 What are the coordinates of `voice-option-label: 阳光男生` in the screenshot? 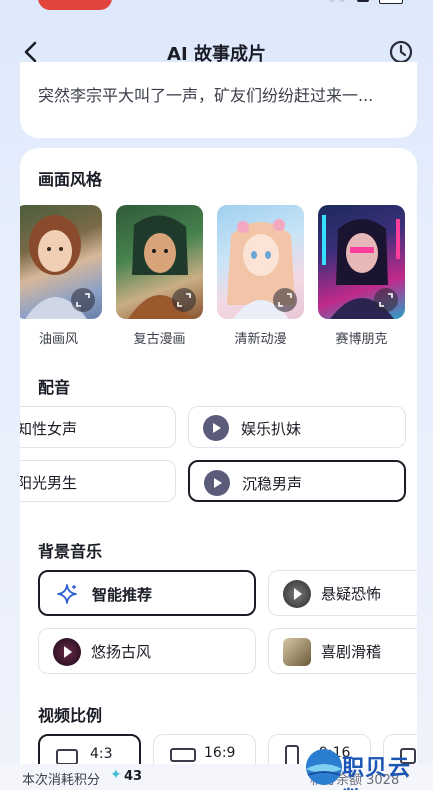 It's located at (49, 483).